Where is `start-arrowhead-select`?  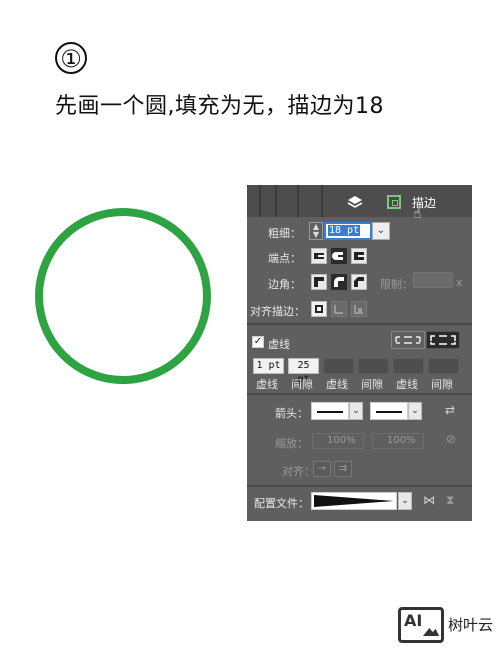 start-arrowhead-select is located at coordinates (330, 411).